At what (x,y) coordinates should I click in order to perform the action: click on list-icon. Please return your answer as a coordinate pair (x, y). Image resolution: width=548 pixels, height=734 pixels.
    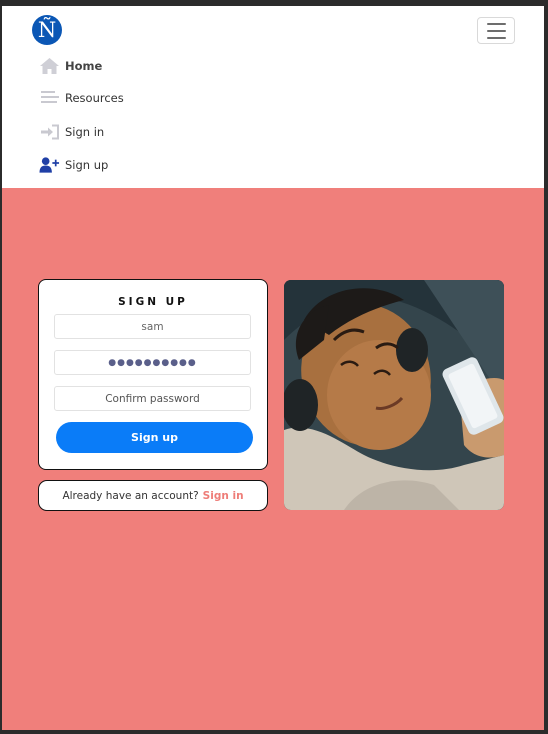
    Looking at the image, I should click on (49, 98).